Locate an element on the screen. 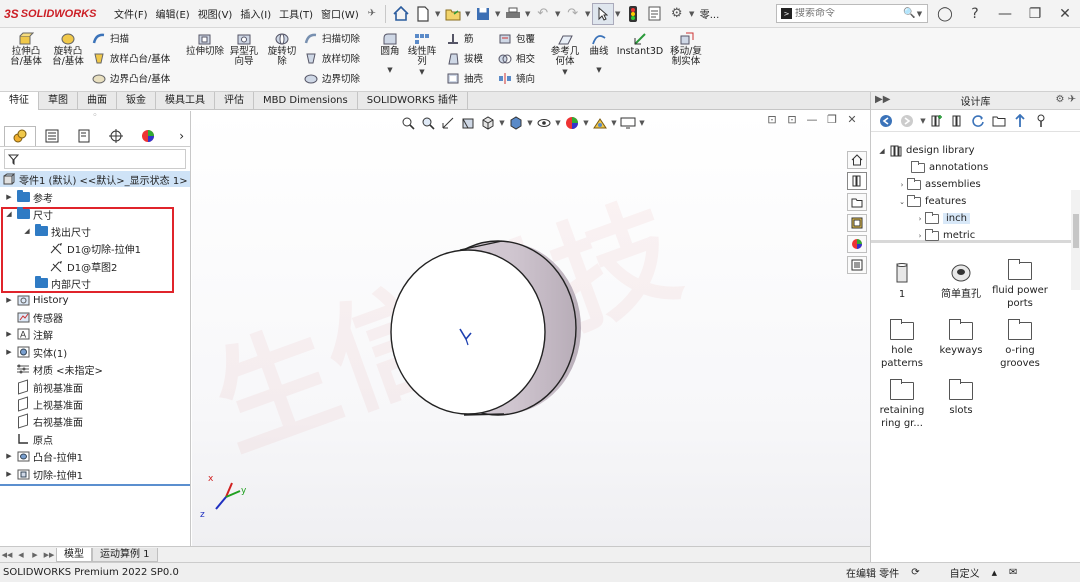  library-item-keyways: keyways is located at coordinates (961, 338).